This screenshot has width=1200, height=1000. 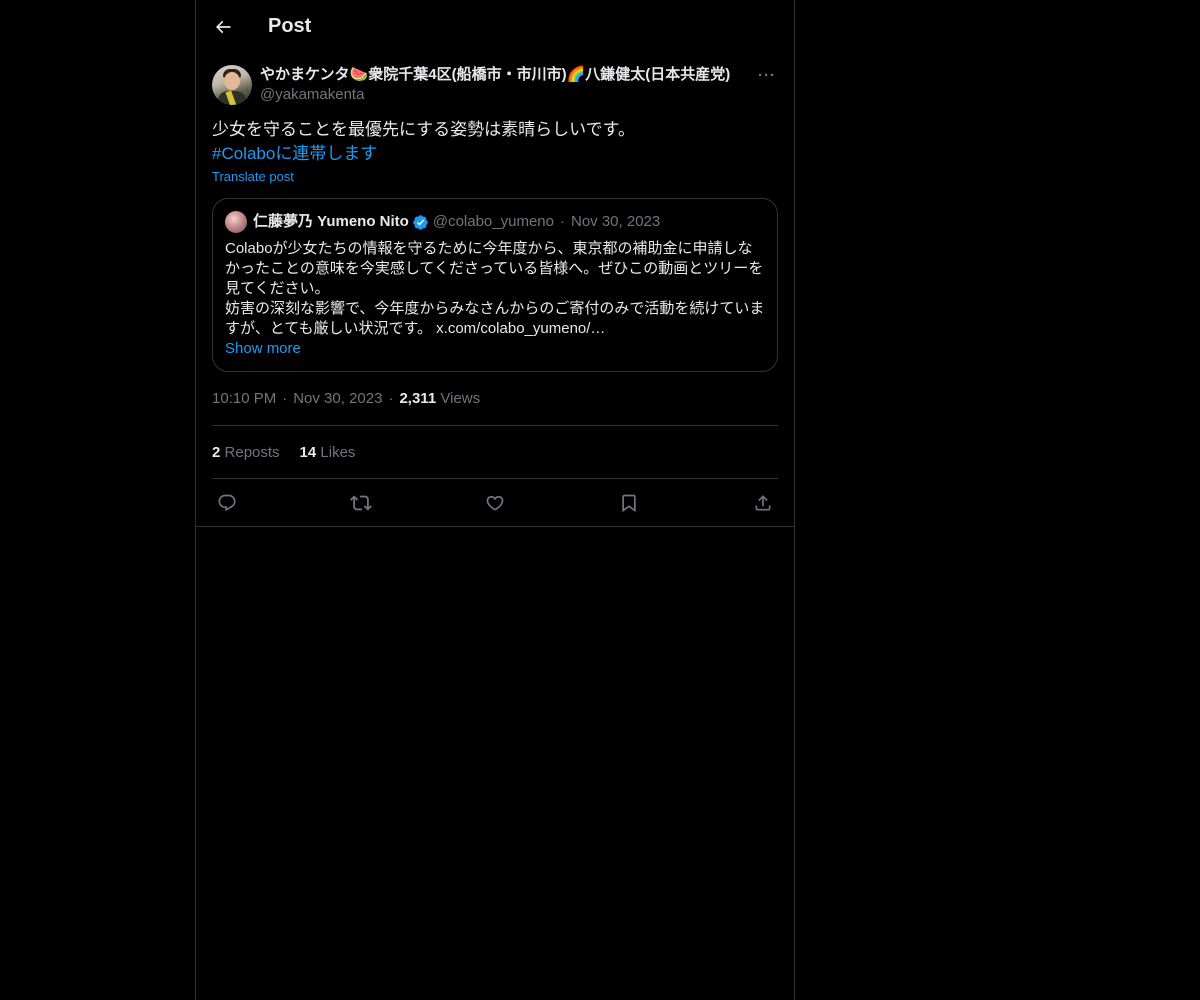 What do you see at coordinates (423, 129) in the screenshot?
I see `tweet-text-line: 少女を守ることを最優先にする姿勢は素晴らしいです。` at bounding box center [423, 129].